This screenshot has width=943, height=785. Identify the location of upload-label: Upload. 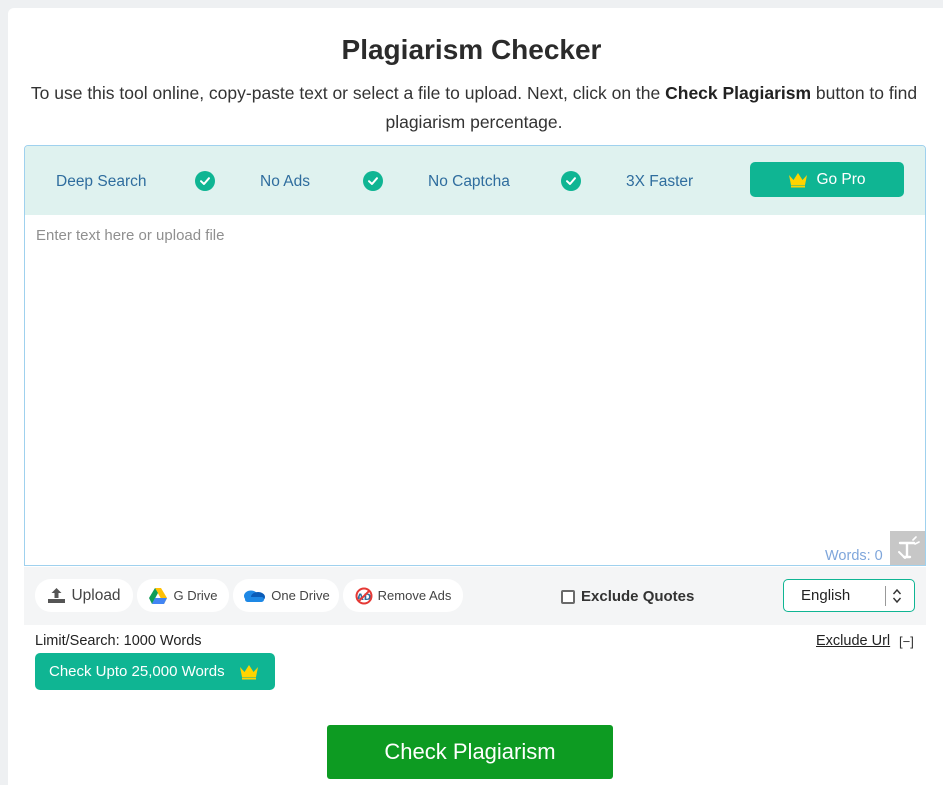
(96, 595).